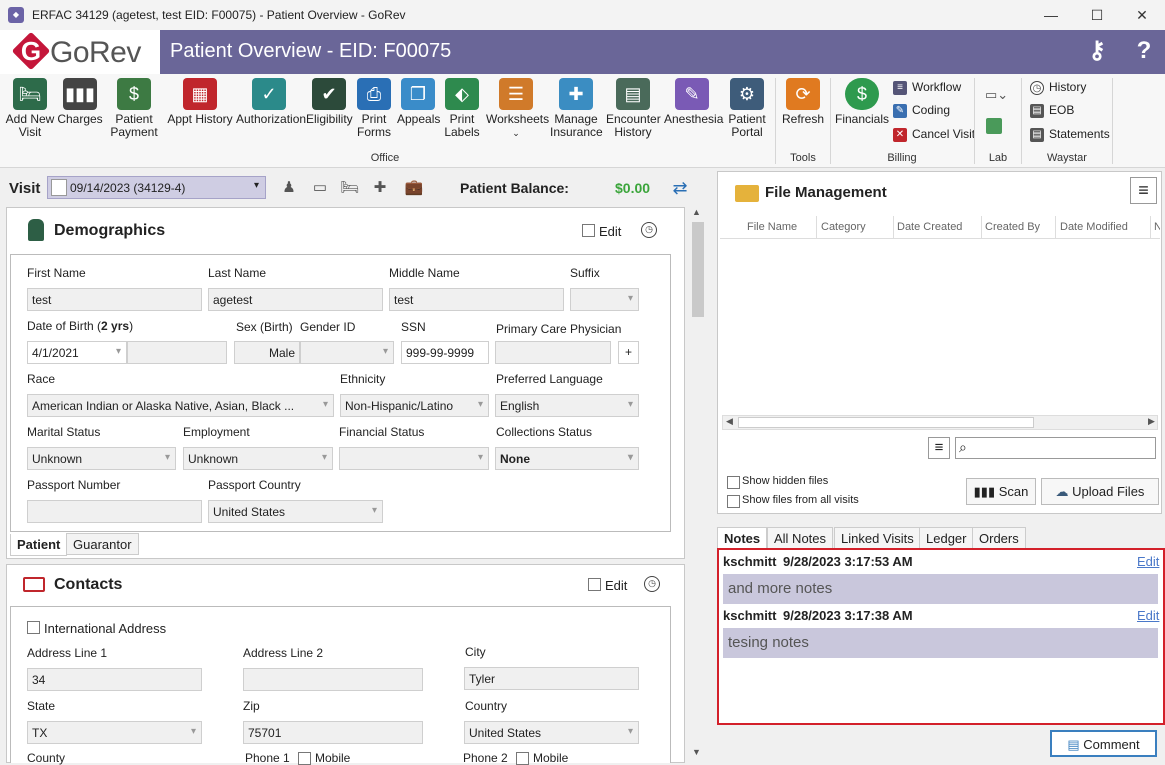  Describe the element at coordinates (1094, 227) in the screenshot. I see `column-date-modified: Date Modified` at that location.